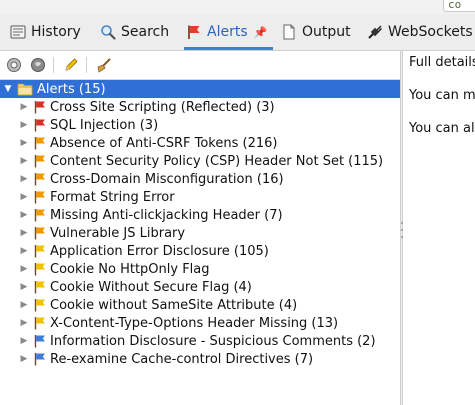  I want to click on alert-item: ▶ Cross Site Scripting (Reflected) (3), so click(146, 107).